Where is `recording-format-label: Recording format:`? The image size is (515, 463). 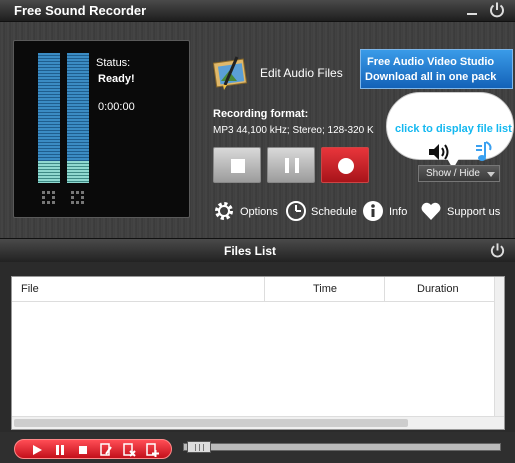
recording-format-label: Recording format: is located at coordinates (261, 114).